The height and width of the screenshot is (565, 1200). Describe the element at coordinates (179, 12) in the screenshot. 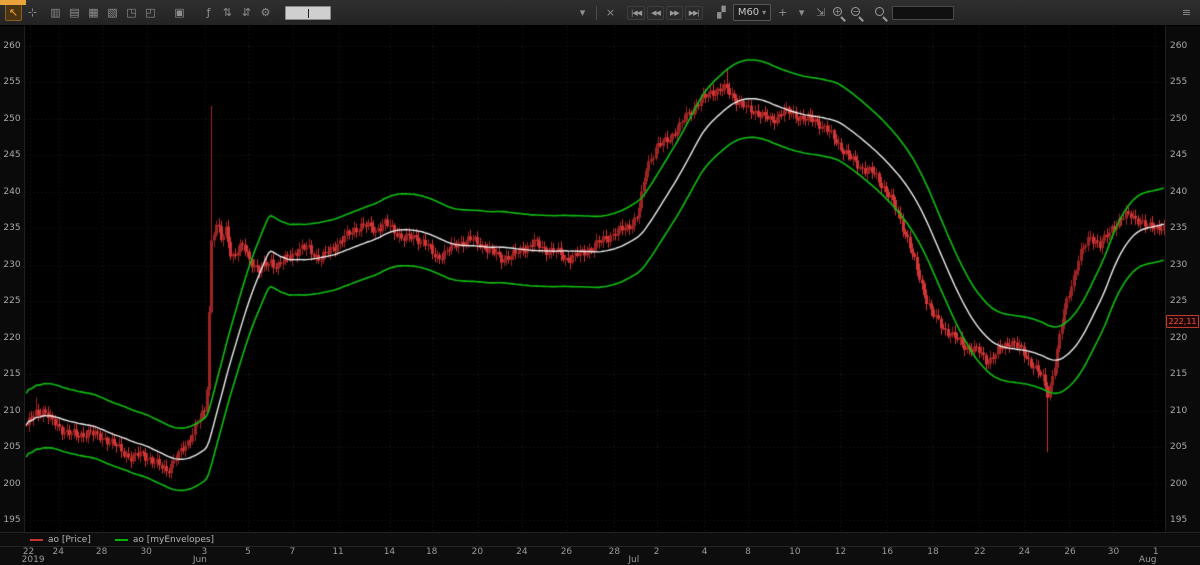

I see `annotation-icon: ▣` at that location.